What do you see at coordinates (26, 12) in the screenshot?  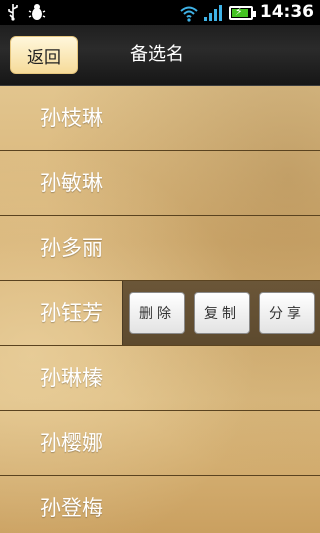 I see `status-left-icons` at bounding box center [26, 12].